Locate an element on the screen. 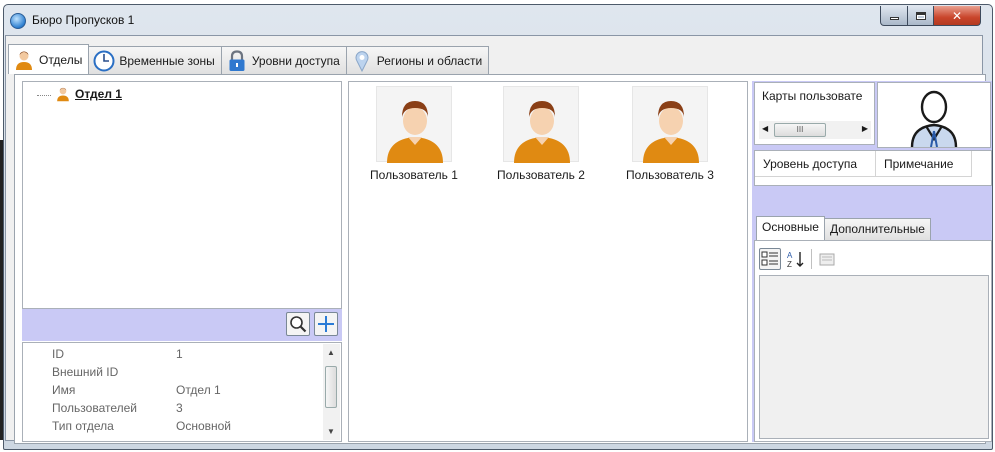 This screenshot has height=452, width=995. cards-scroll-thumb: III is located at coordinates (800, 130).